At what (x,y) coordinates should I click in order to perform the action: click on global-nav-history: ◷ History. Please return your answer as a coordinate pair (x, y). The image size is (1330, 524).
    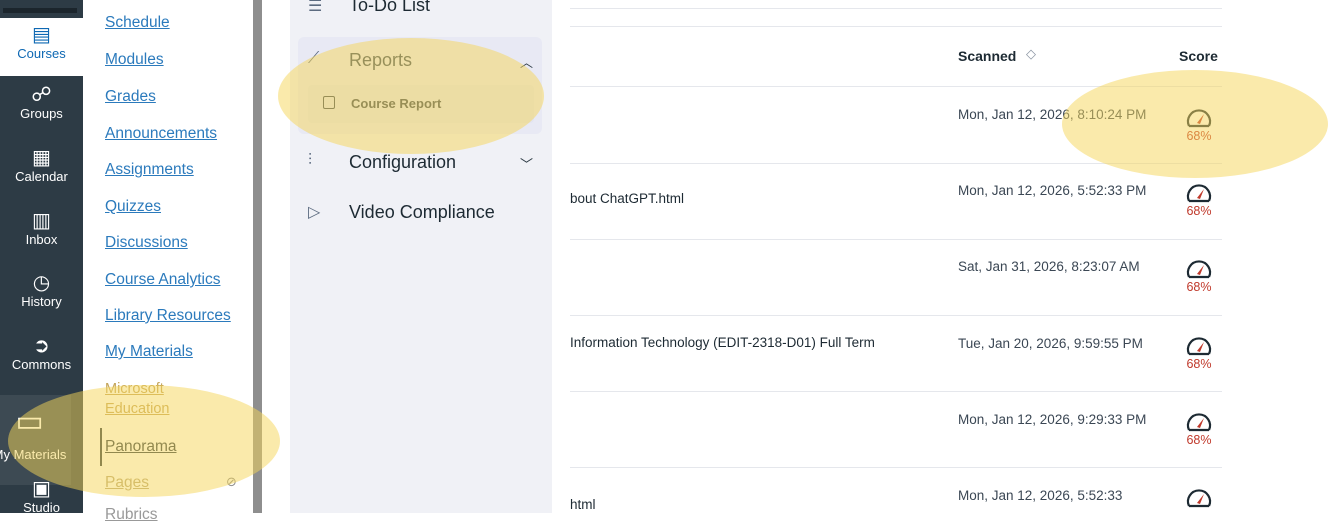
    Looking at the image, I should click on (41, 291).